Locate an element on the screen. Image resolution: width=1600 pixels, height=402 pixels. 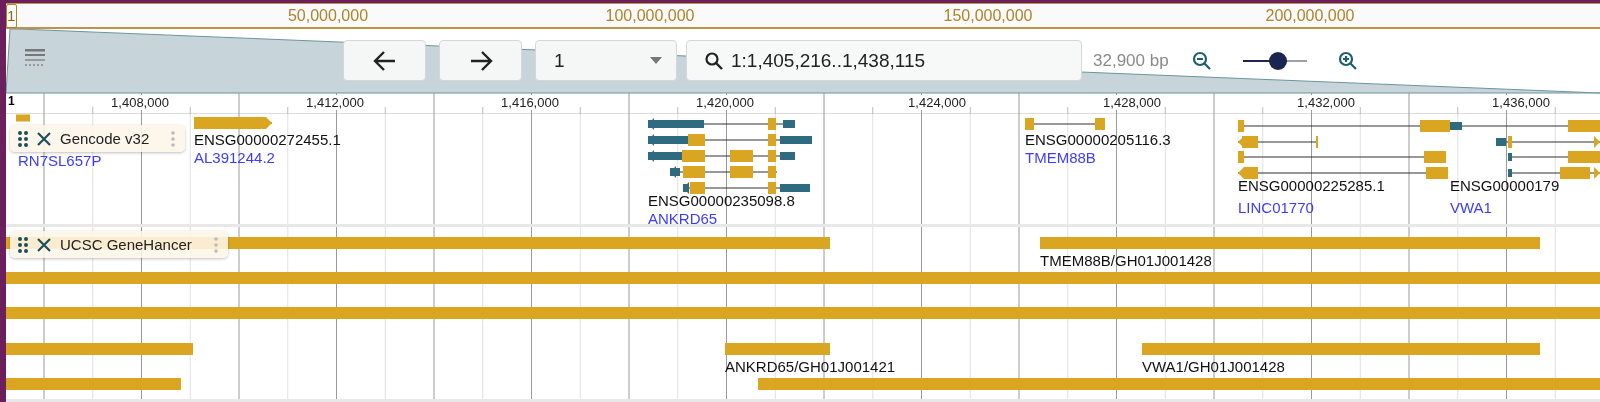
ruler-tick-label: 1,416,000 is located at coordinates (530, 102).